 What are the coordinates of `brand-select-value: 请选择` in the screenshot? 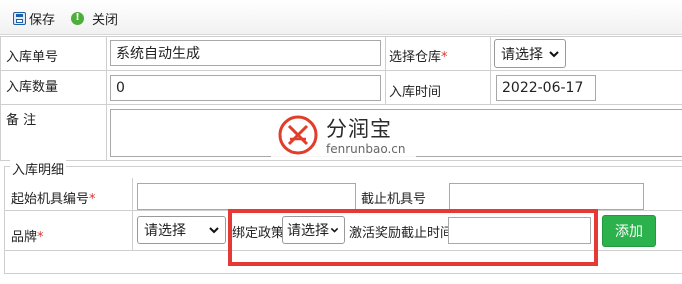 It's located at (165, 231).